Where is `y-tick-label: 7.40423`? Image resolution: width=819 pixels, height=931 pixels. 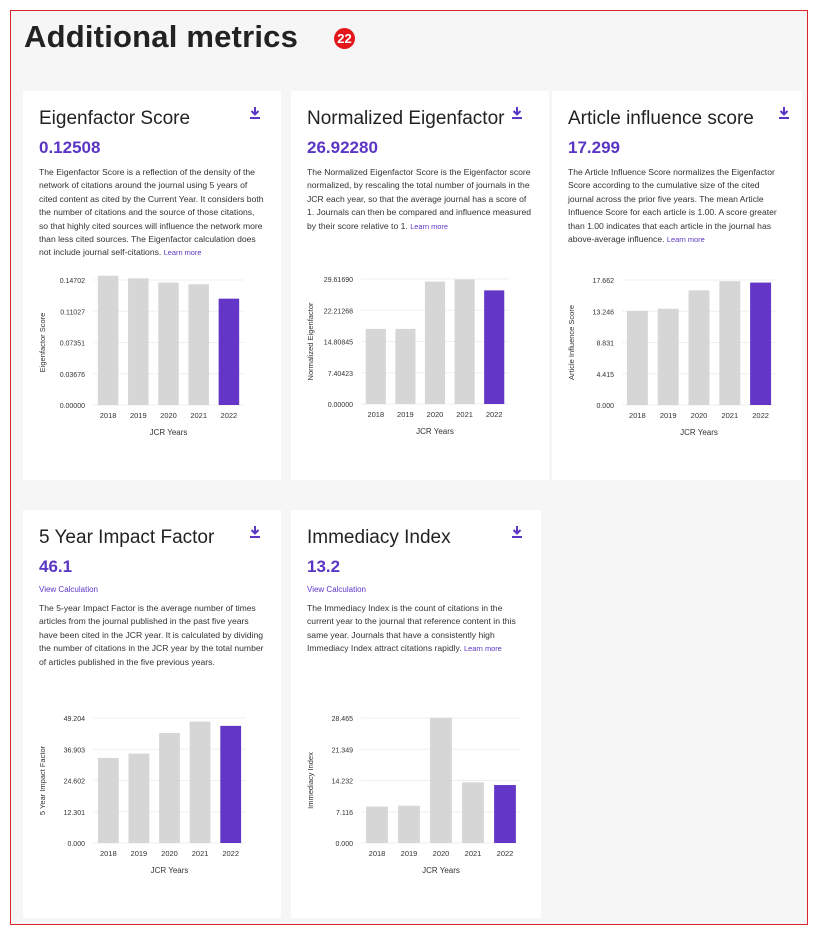 y-tick-label: 7.40423 is located at coordinates (340, 374).